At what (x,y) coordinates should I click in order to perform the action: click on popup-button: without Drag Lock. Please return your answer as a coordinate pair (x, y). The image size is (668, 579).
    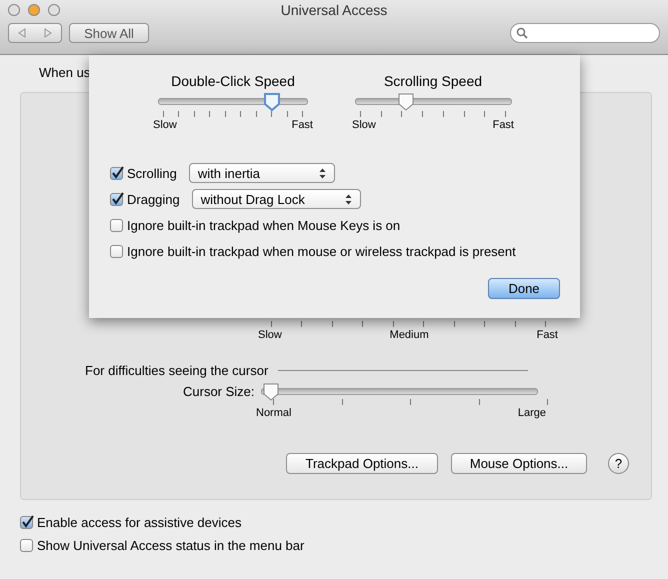
    Looking at the image, I should click on (276, 199).